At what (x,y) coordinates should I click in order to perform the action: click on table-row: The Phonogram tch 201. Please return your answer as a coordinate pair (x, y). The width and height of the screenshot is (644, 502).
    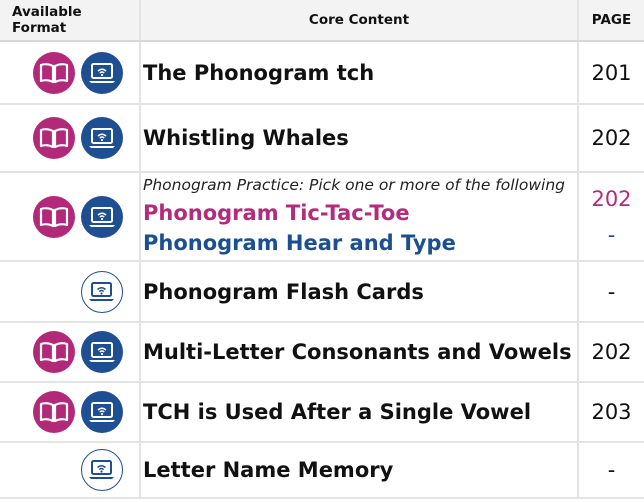
    Looking at the image, I should click on (322, 73).